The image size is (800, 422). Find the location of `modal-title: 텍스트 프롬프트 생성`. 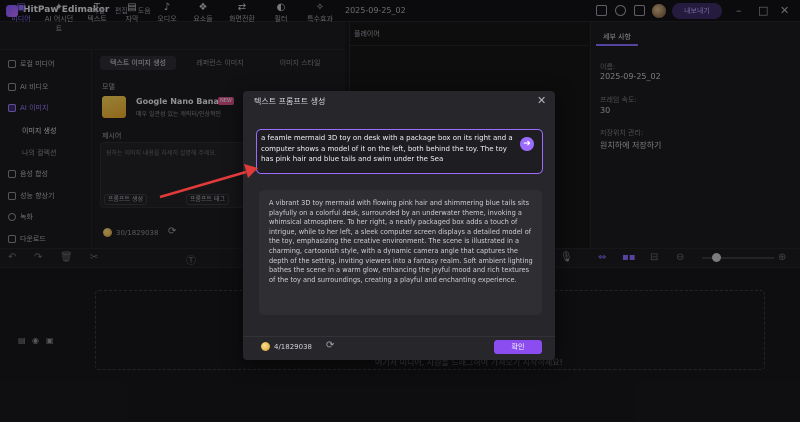

modal-title: 텍스트 프롬프트 생성 is located at coordinates (290, 101).